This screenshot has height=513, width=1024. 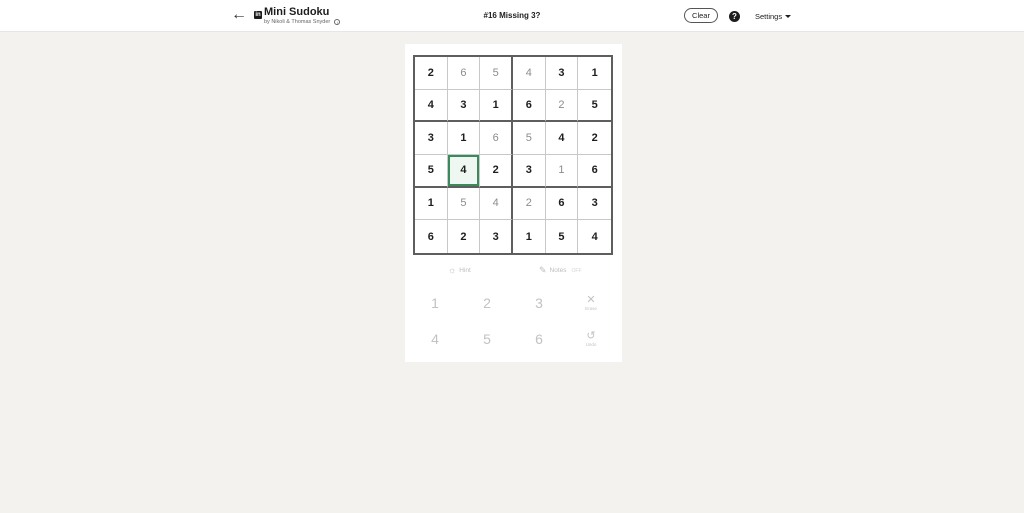 I want to click on number-keypad: 1 2 3 ✕ Erase 4 5 6 ↺ Undo, so click(x=513, y=324).